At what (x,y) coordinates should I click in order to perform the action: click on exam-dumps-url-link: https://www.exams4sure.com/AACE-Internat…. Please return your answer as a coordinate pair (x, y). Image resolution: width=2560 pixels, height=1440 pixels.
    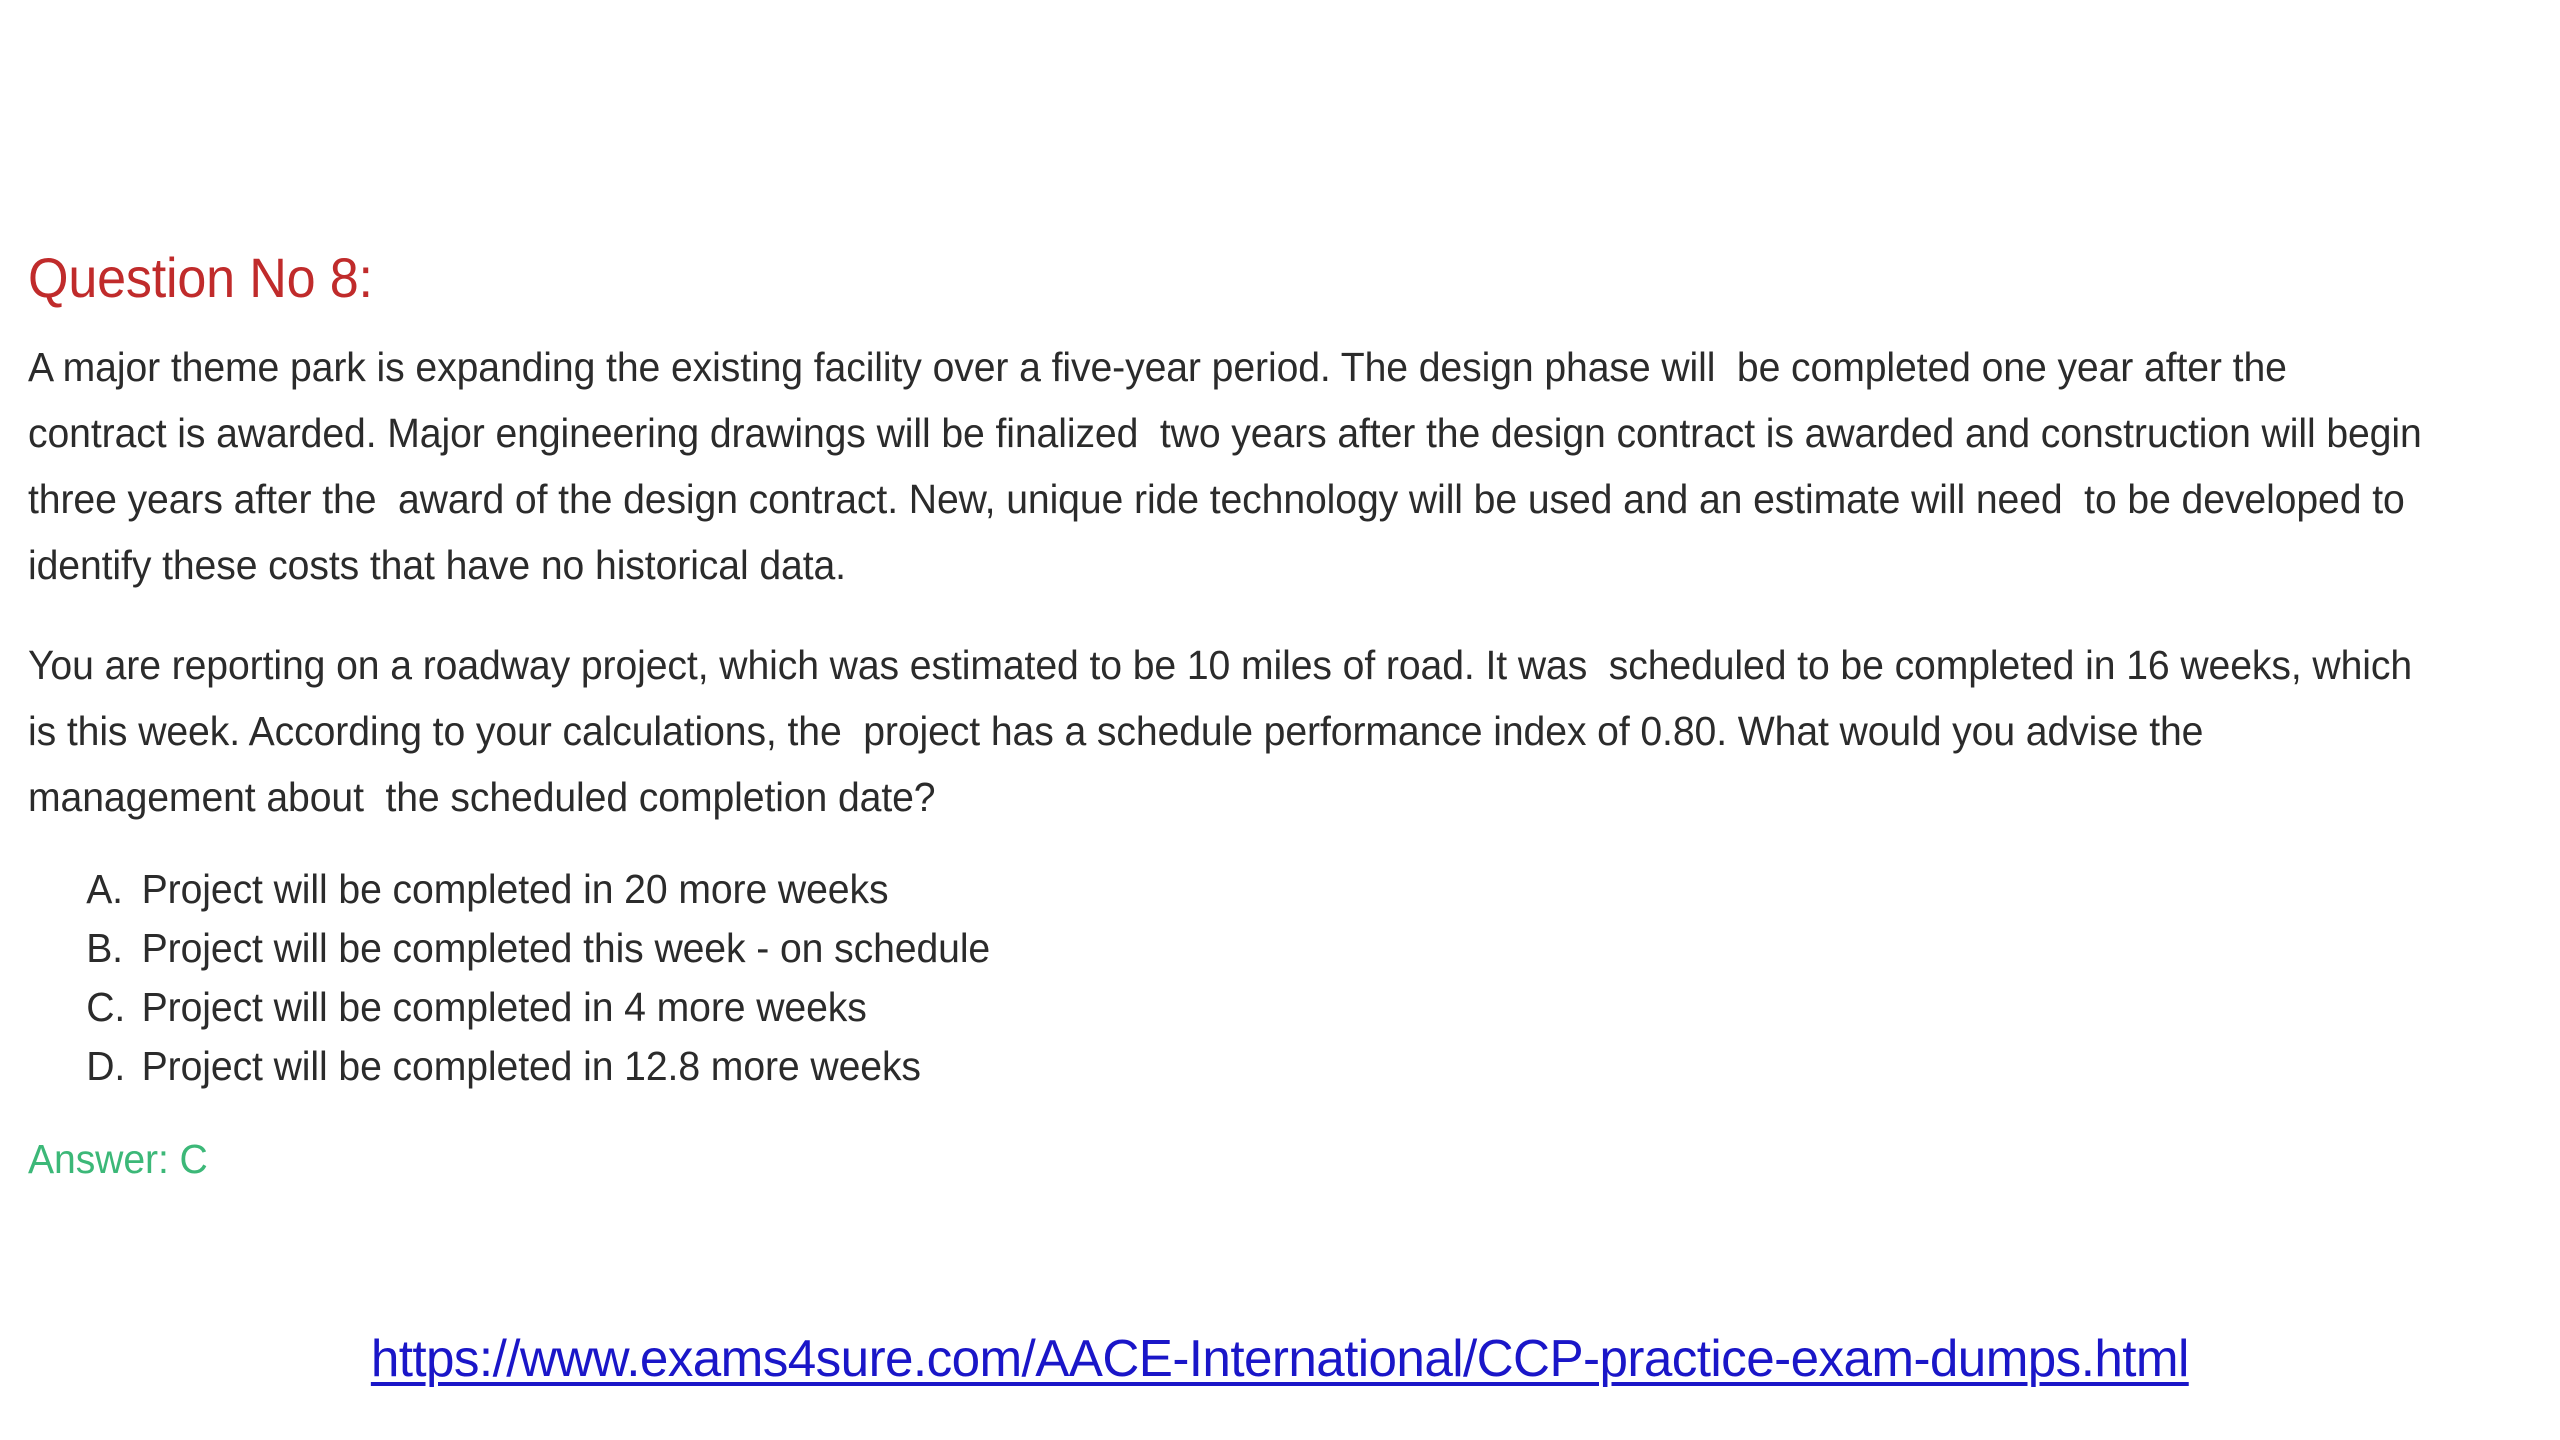
    Looking at the image, I should click on (1280, 1359).